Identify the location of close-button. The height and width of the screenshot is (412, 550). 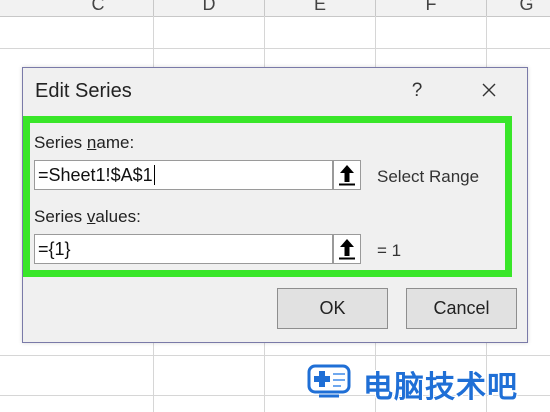
(489, 91).